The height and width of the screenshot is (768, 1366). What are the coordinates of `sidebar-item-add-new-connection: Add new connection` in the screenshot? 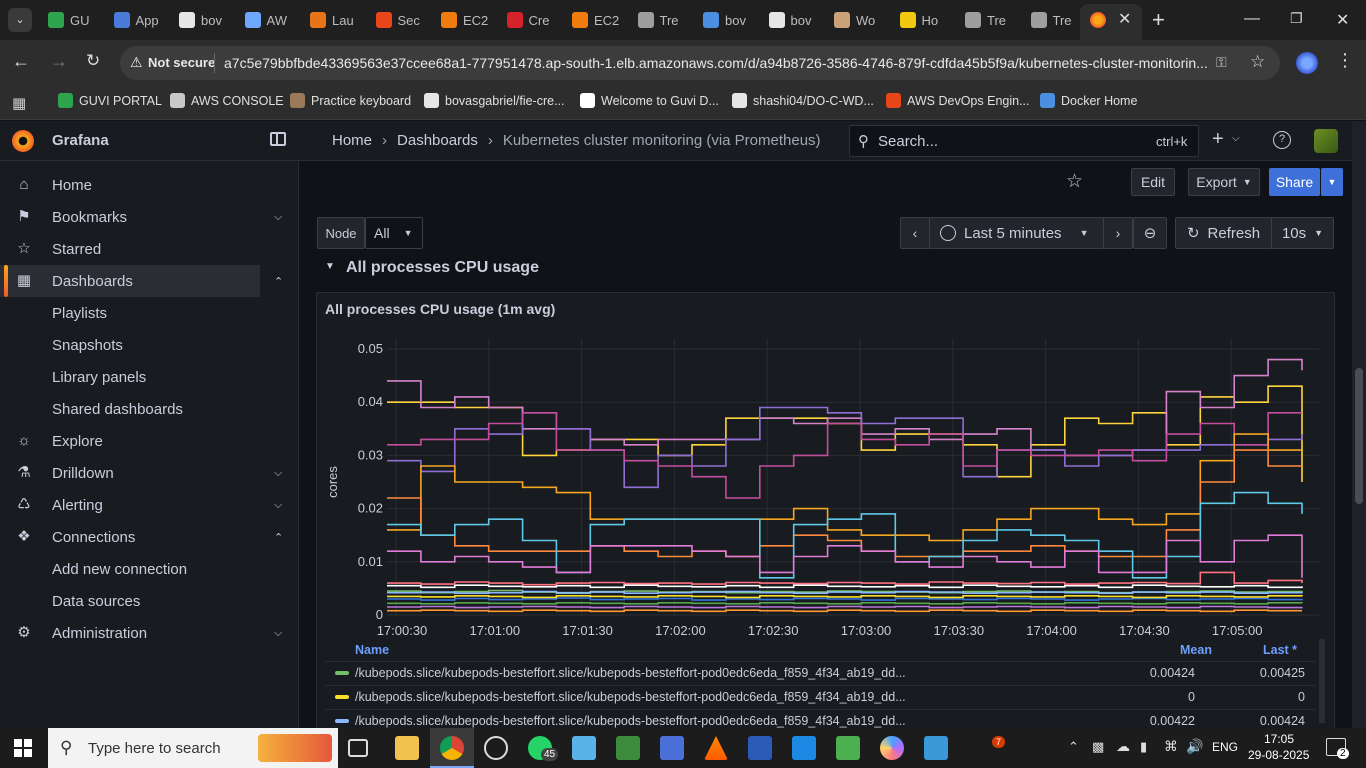 It's located at (145, 569).